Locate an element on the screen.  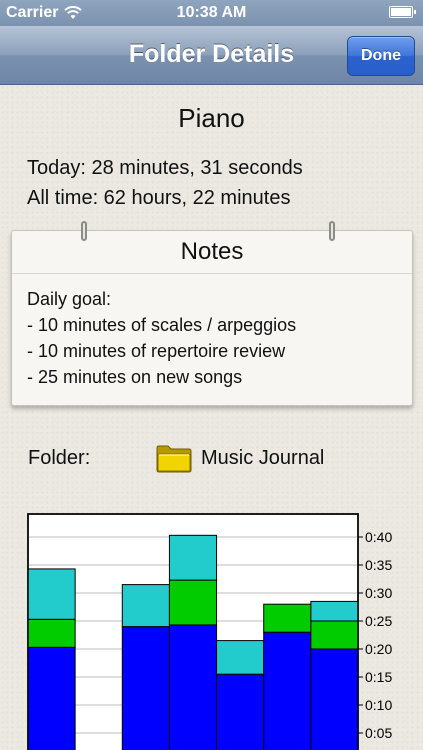
done-button: Done is located at coordinates (381, 56).